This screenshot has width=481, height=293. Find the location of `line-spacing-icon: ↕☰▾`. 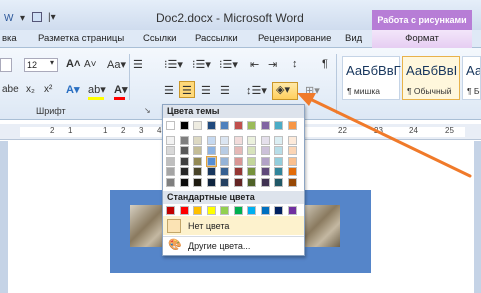

line-spacing-icon: ↕☰▾ is located at coordinates (256, 90).